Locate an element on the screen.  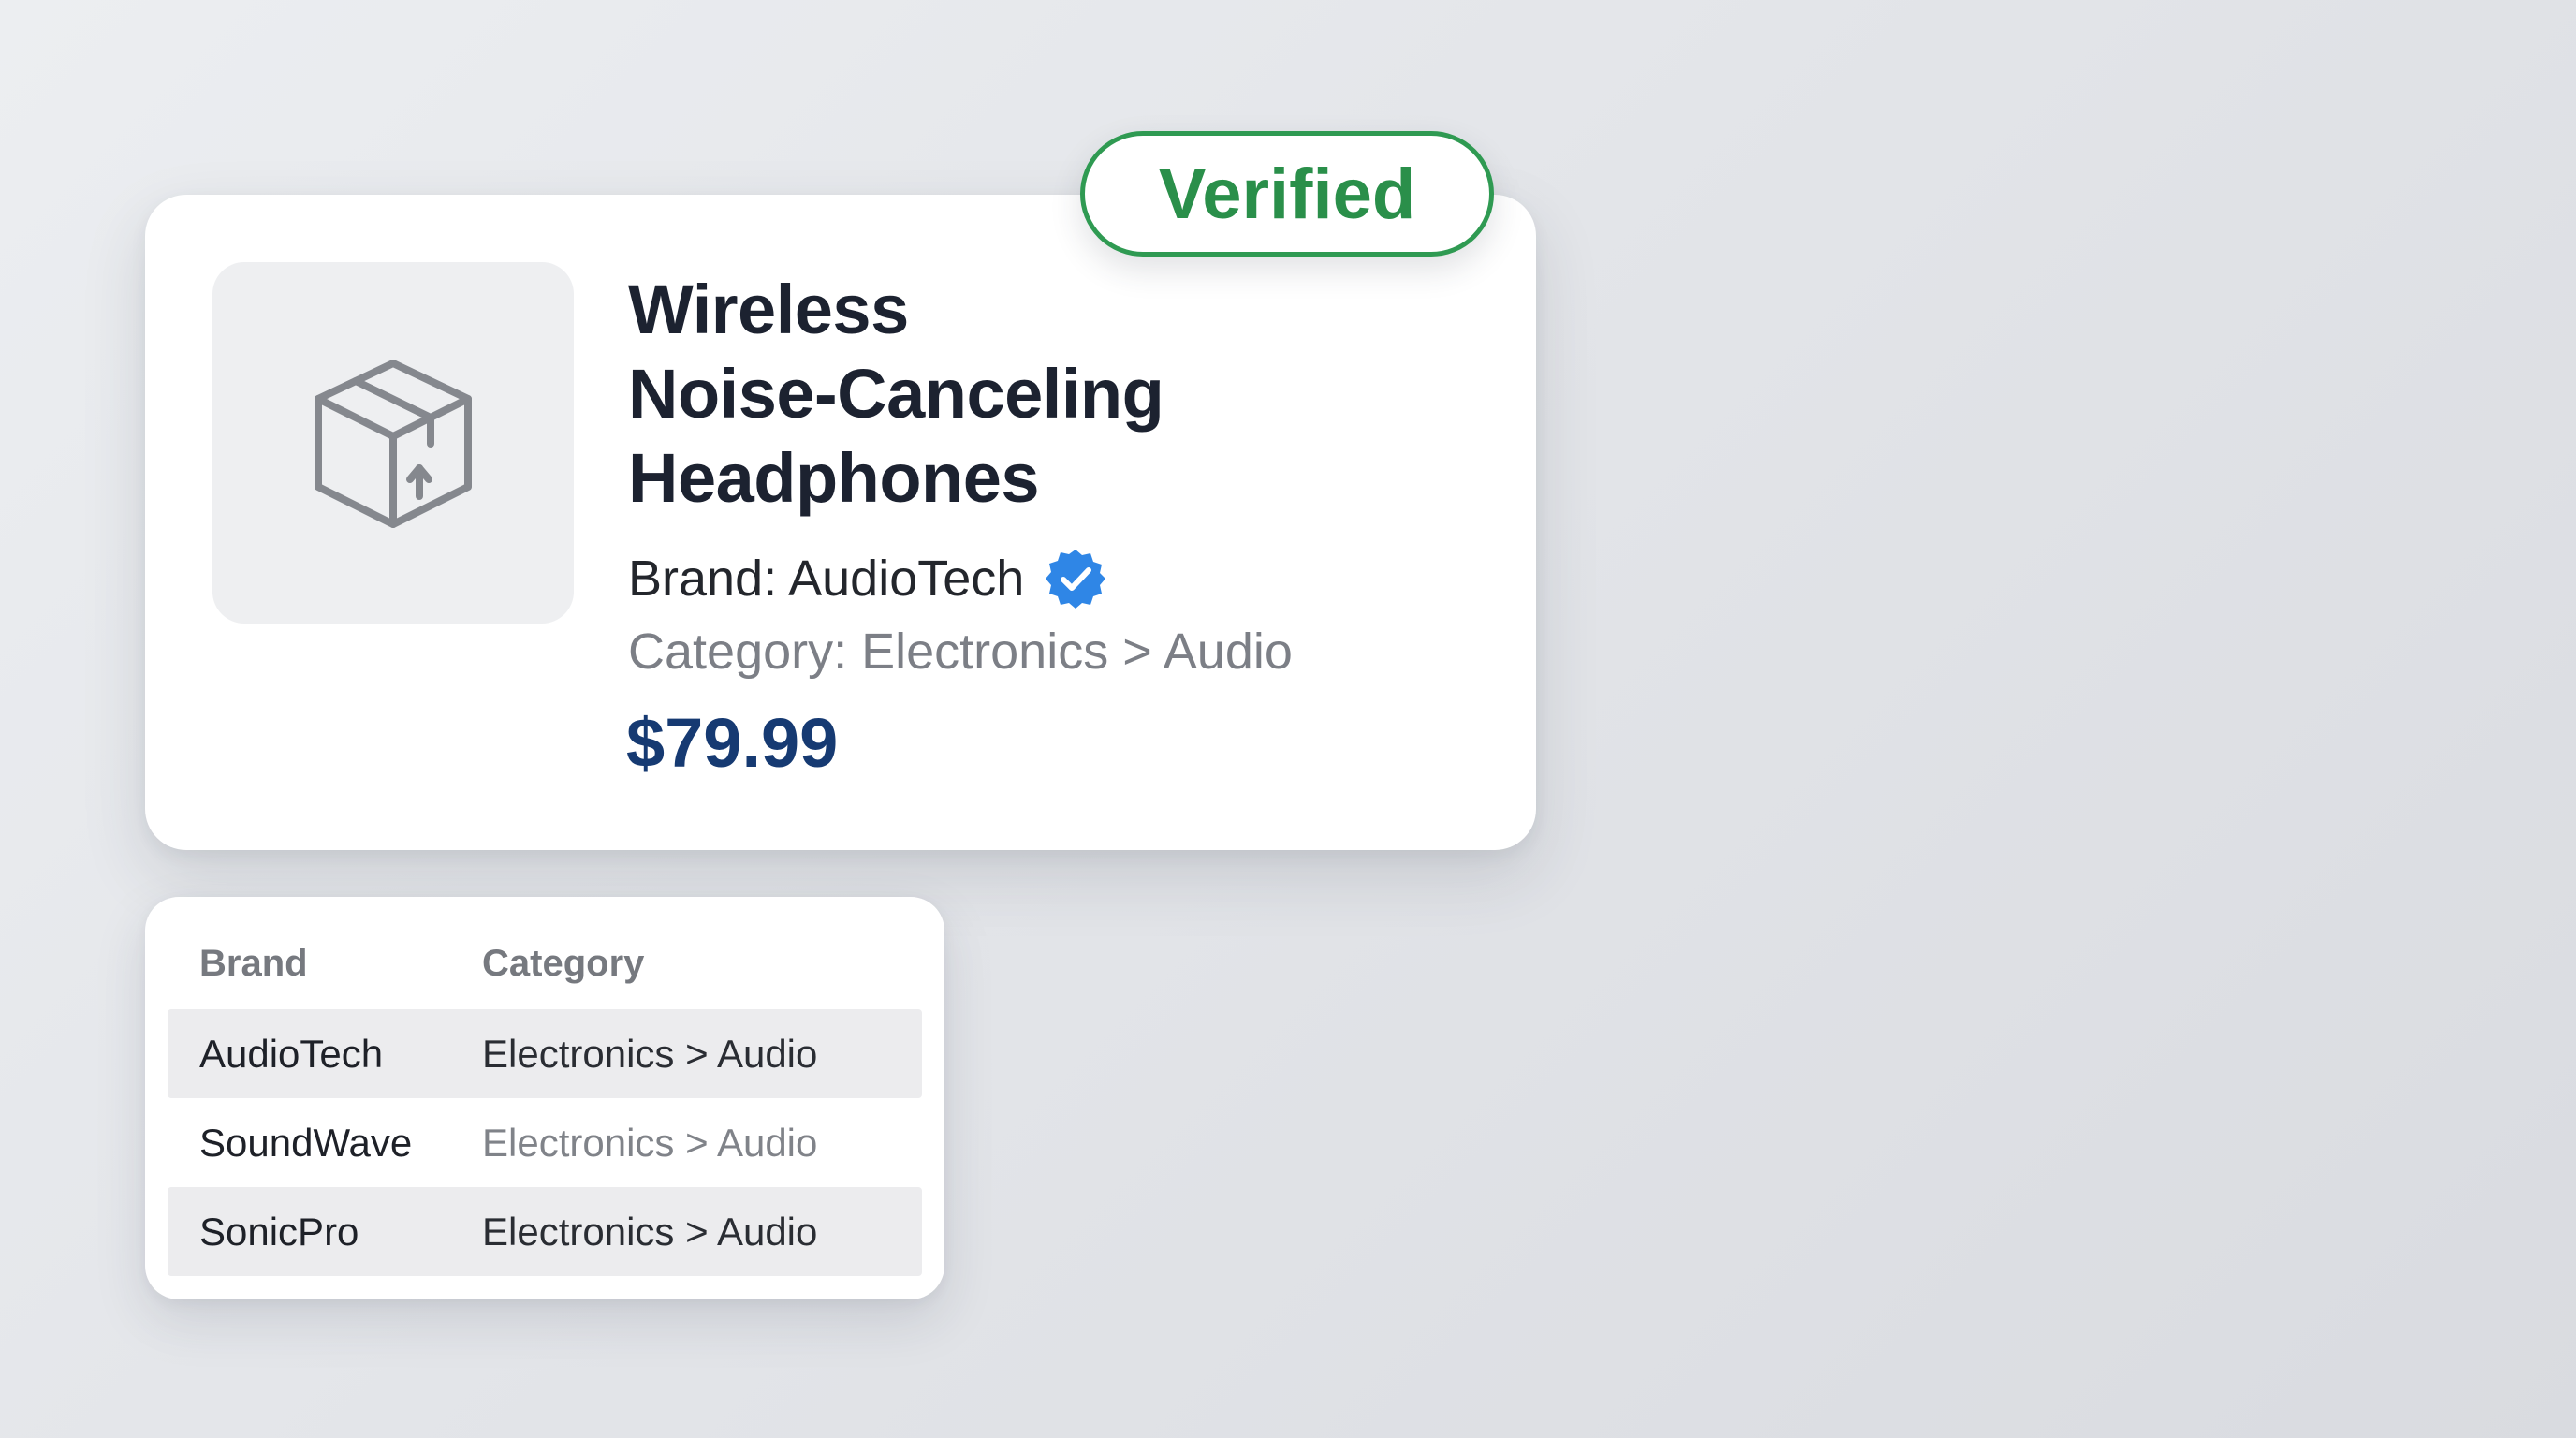
product-title: Wireless Noise-Canceling Headphones is located at coordinates (983, 394).